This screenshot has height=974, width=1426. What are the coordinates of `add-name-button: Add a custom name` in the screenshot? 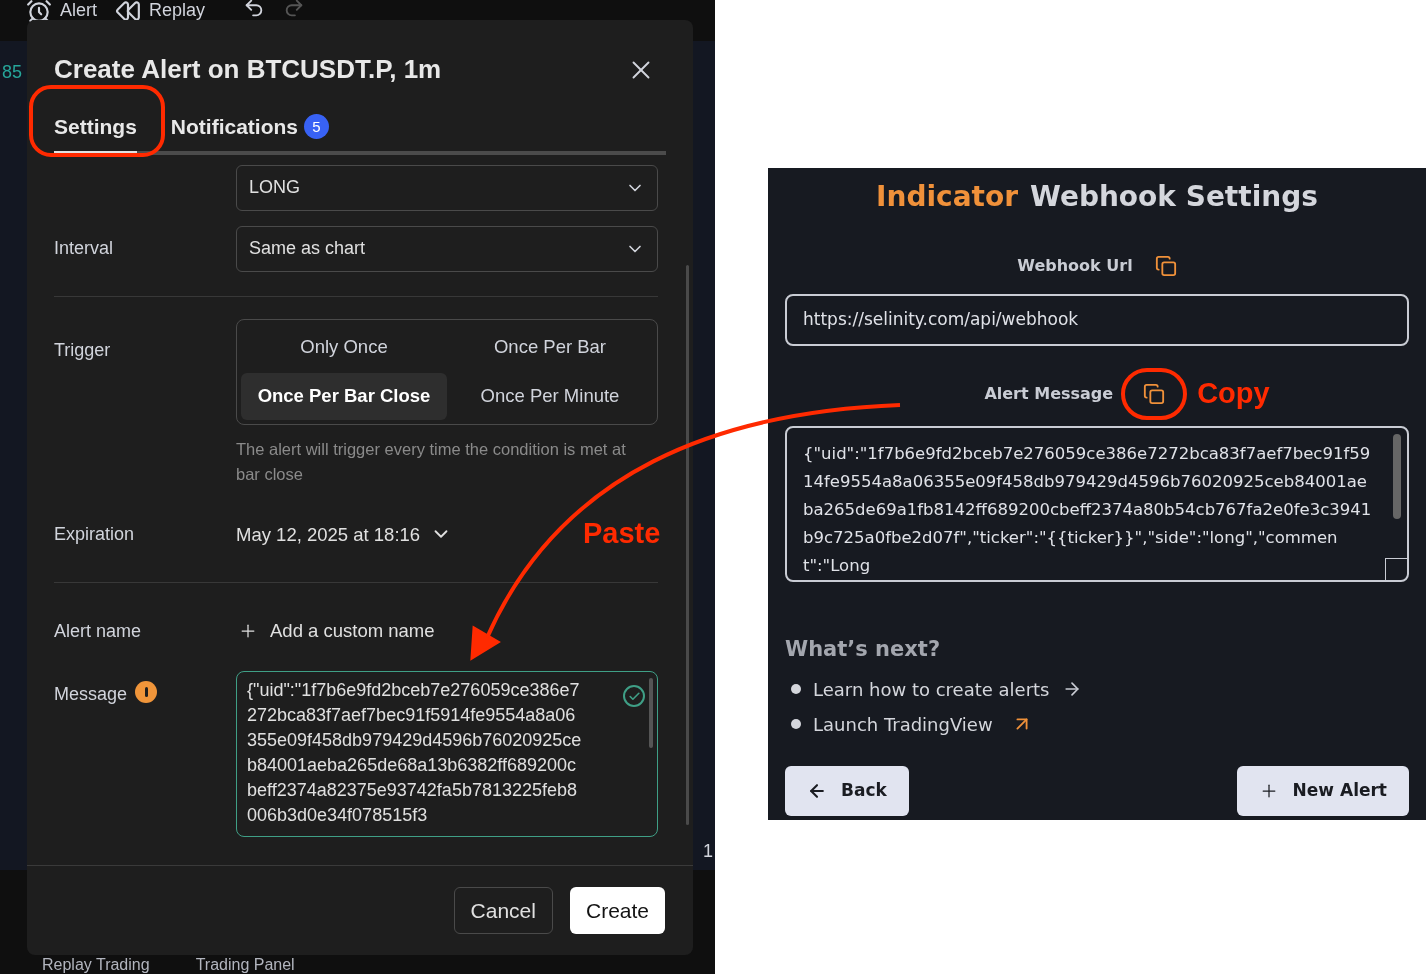 It's located at (335, 631).